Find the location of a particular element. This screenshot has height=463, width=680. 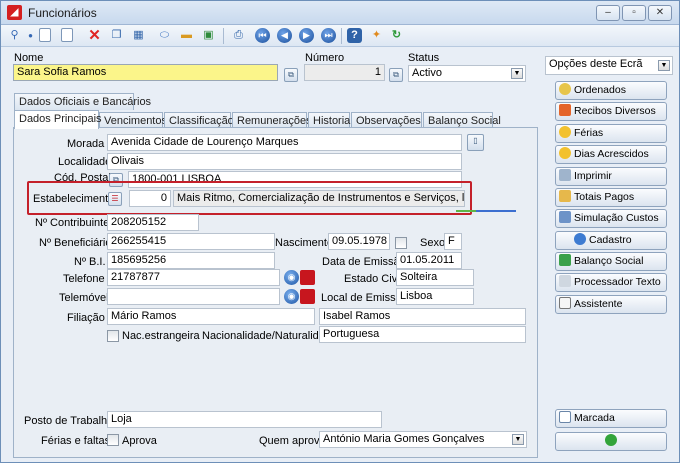

nascimento-field: 09.05.1978 is located at coordinates (359, 241).